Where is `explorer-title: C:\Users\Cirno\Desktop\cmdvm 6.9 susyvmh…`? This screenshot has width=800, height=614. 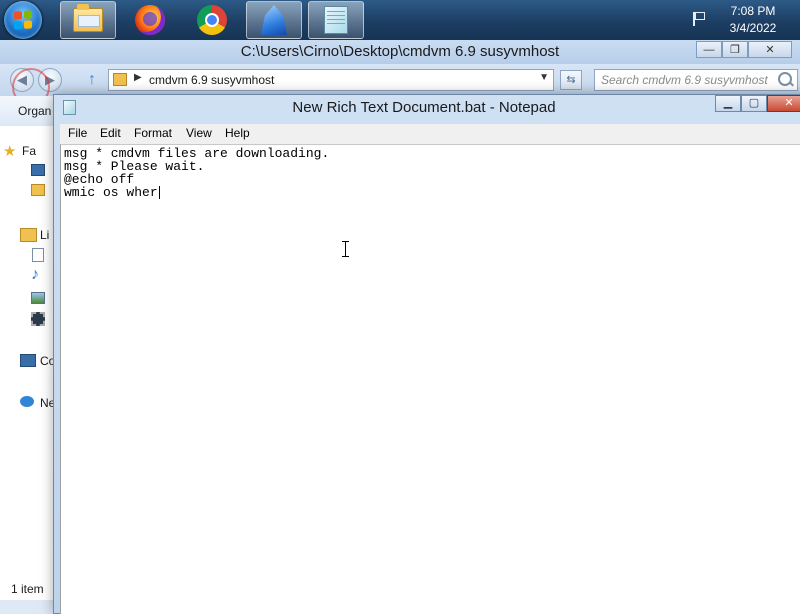 explorer-title: C:\Users\Cirno\Desktop\cmdvm 6.9 susyvmh… is located at coordinates (400, 51).